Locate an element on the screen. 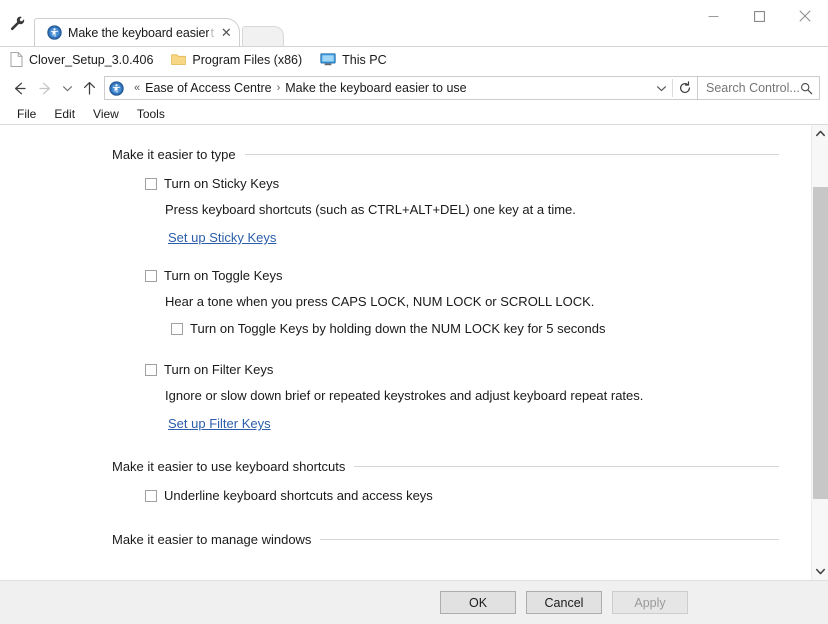 Image resolution: width=828 pixels, height=624 pixels. wrench-icon is located at coordinates (17, 23).